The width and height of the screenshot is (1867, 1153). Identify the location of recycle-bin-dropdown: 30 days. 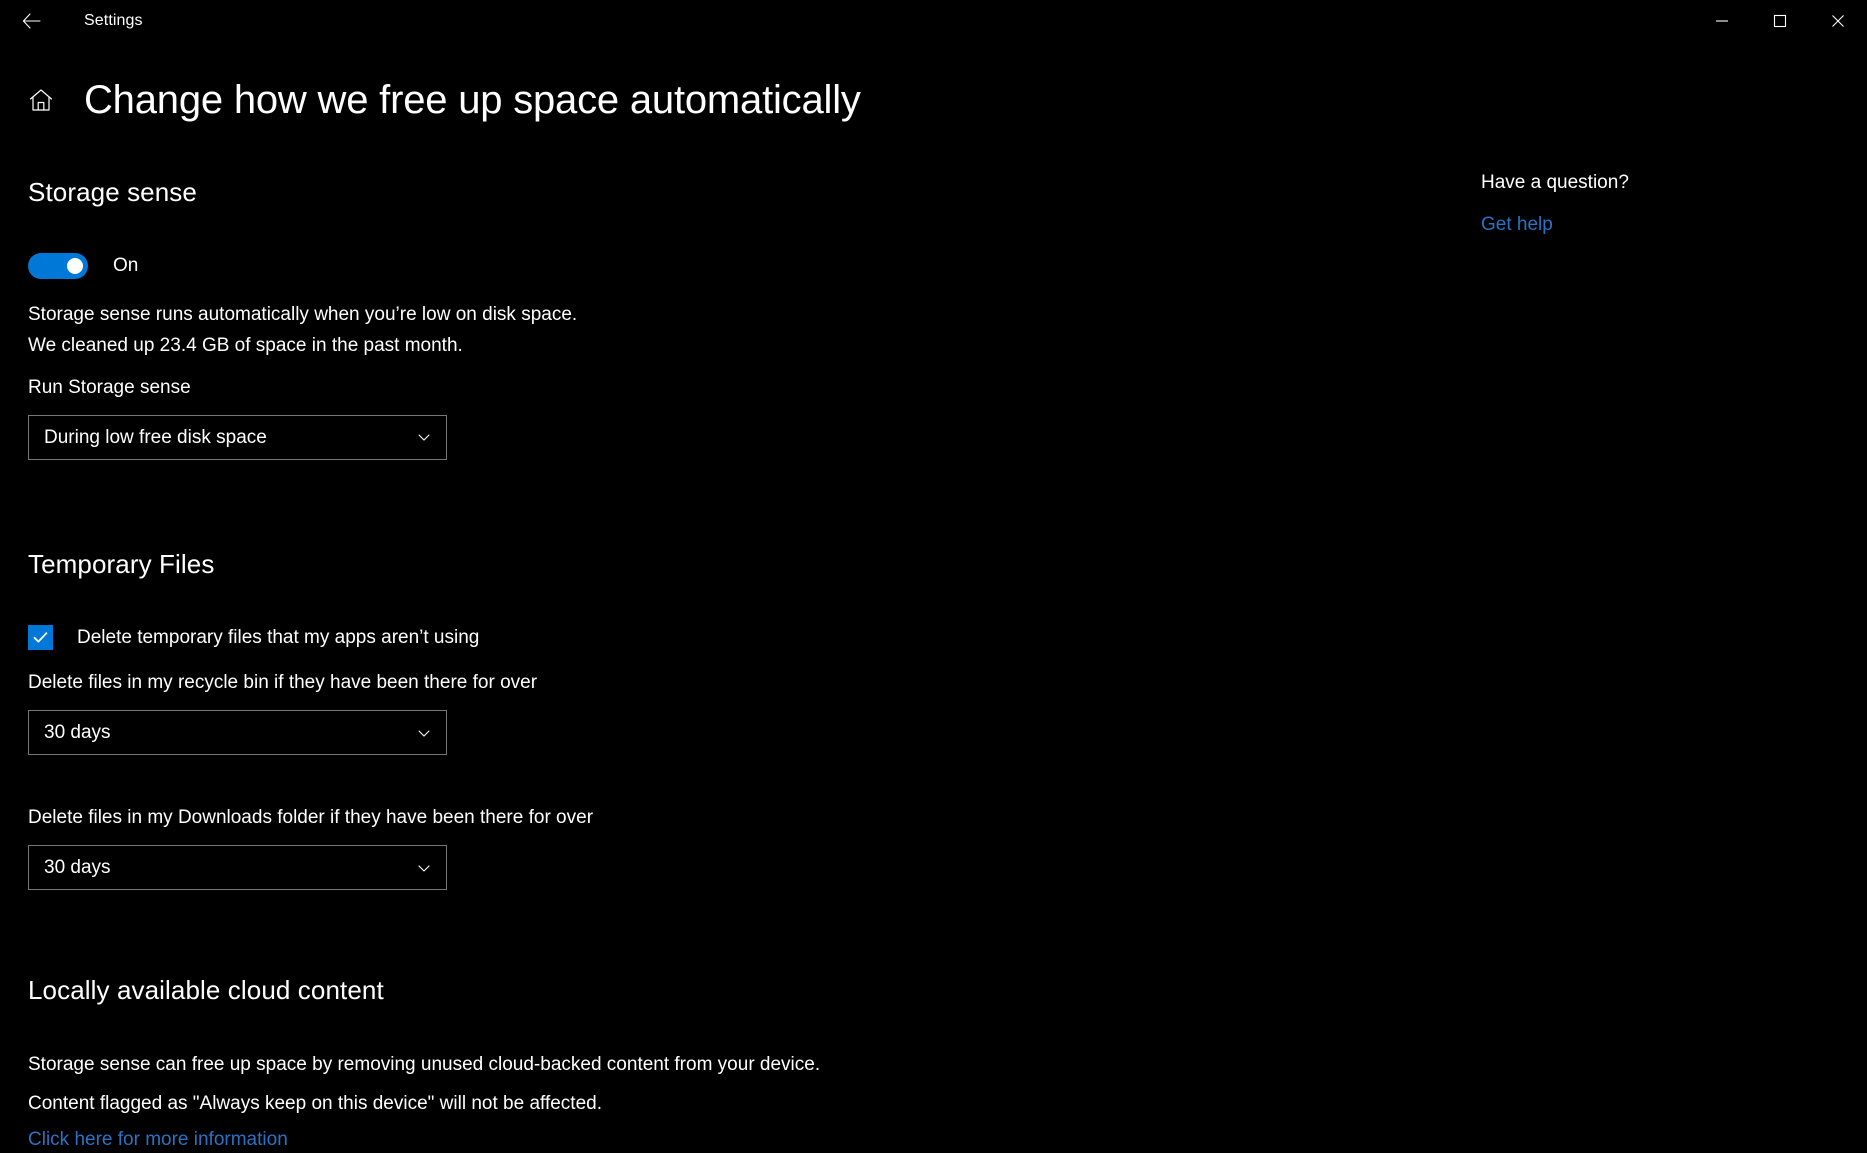
(237, 733).